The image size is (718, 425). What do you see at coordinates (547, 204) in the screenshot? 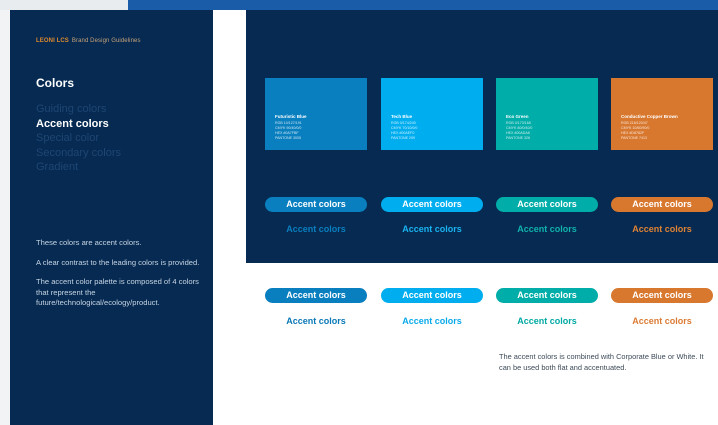
I see `accent-pill-eco-green: Accent colors` at bounding box center [547, 204].